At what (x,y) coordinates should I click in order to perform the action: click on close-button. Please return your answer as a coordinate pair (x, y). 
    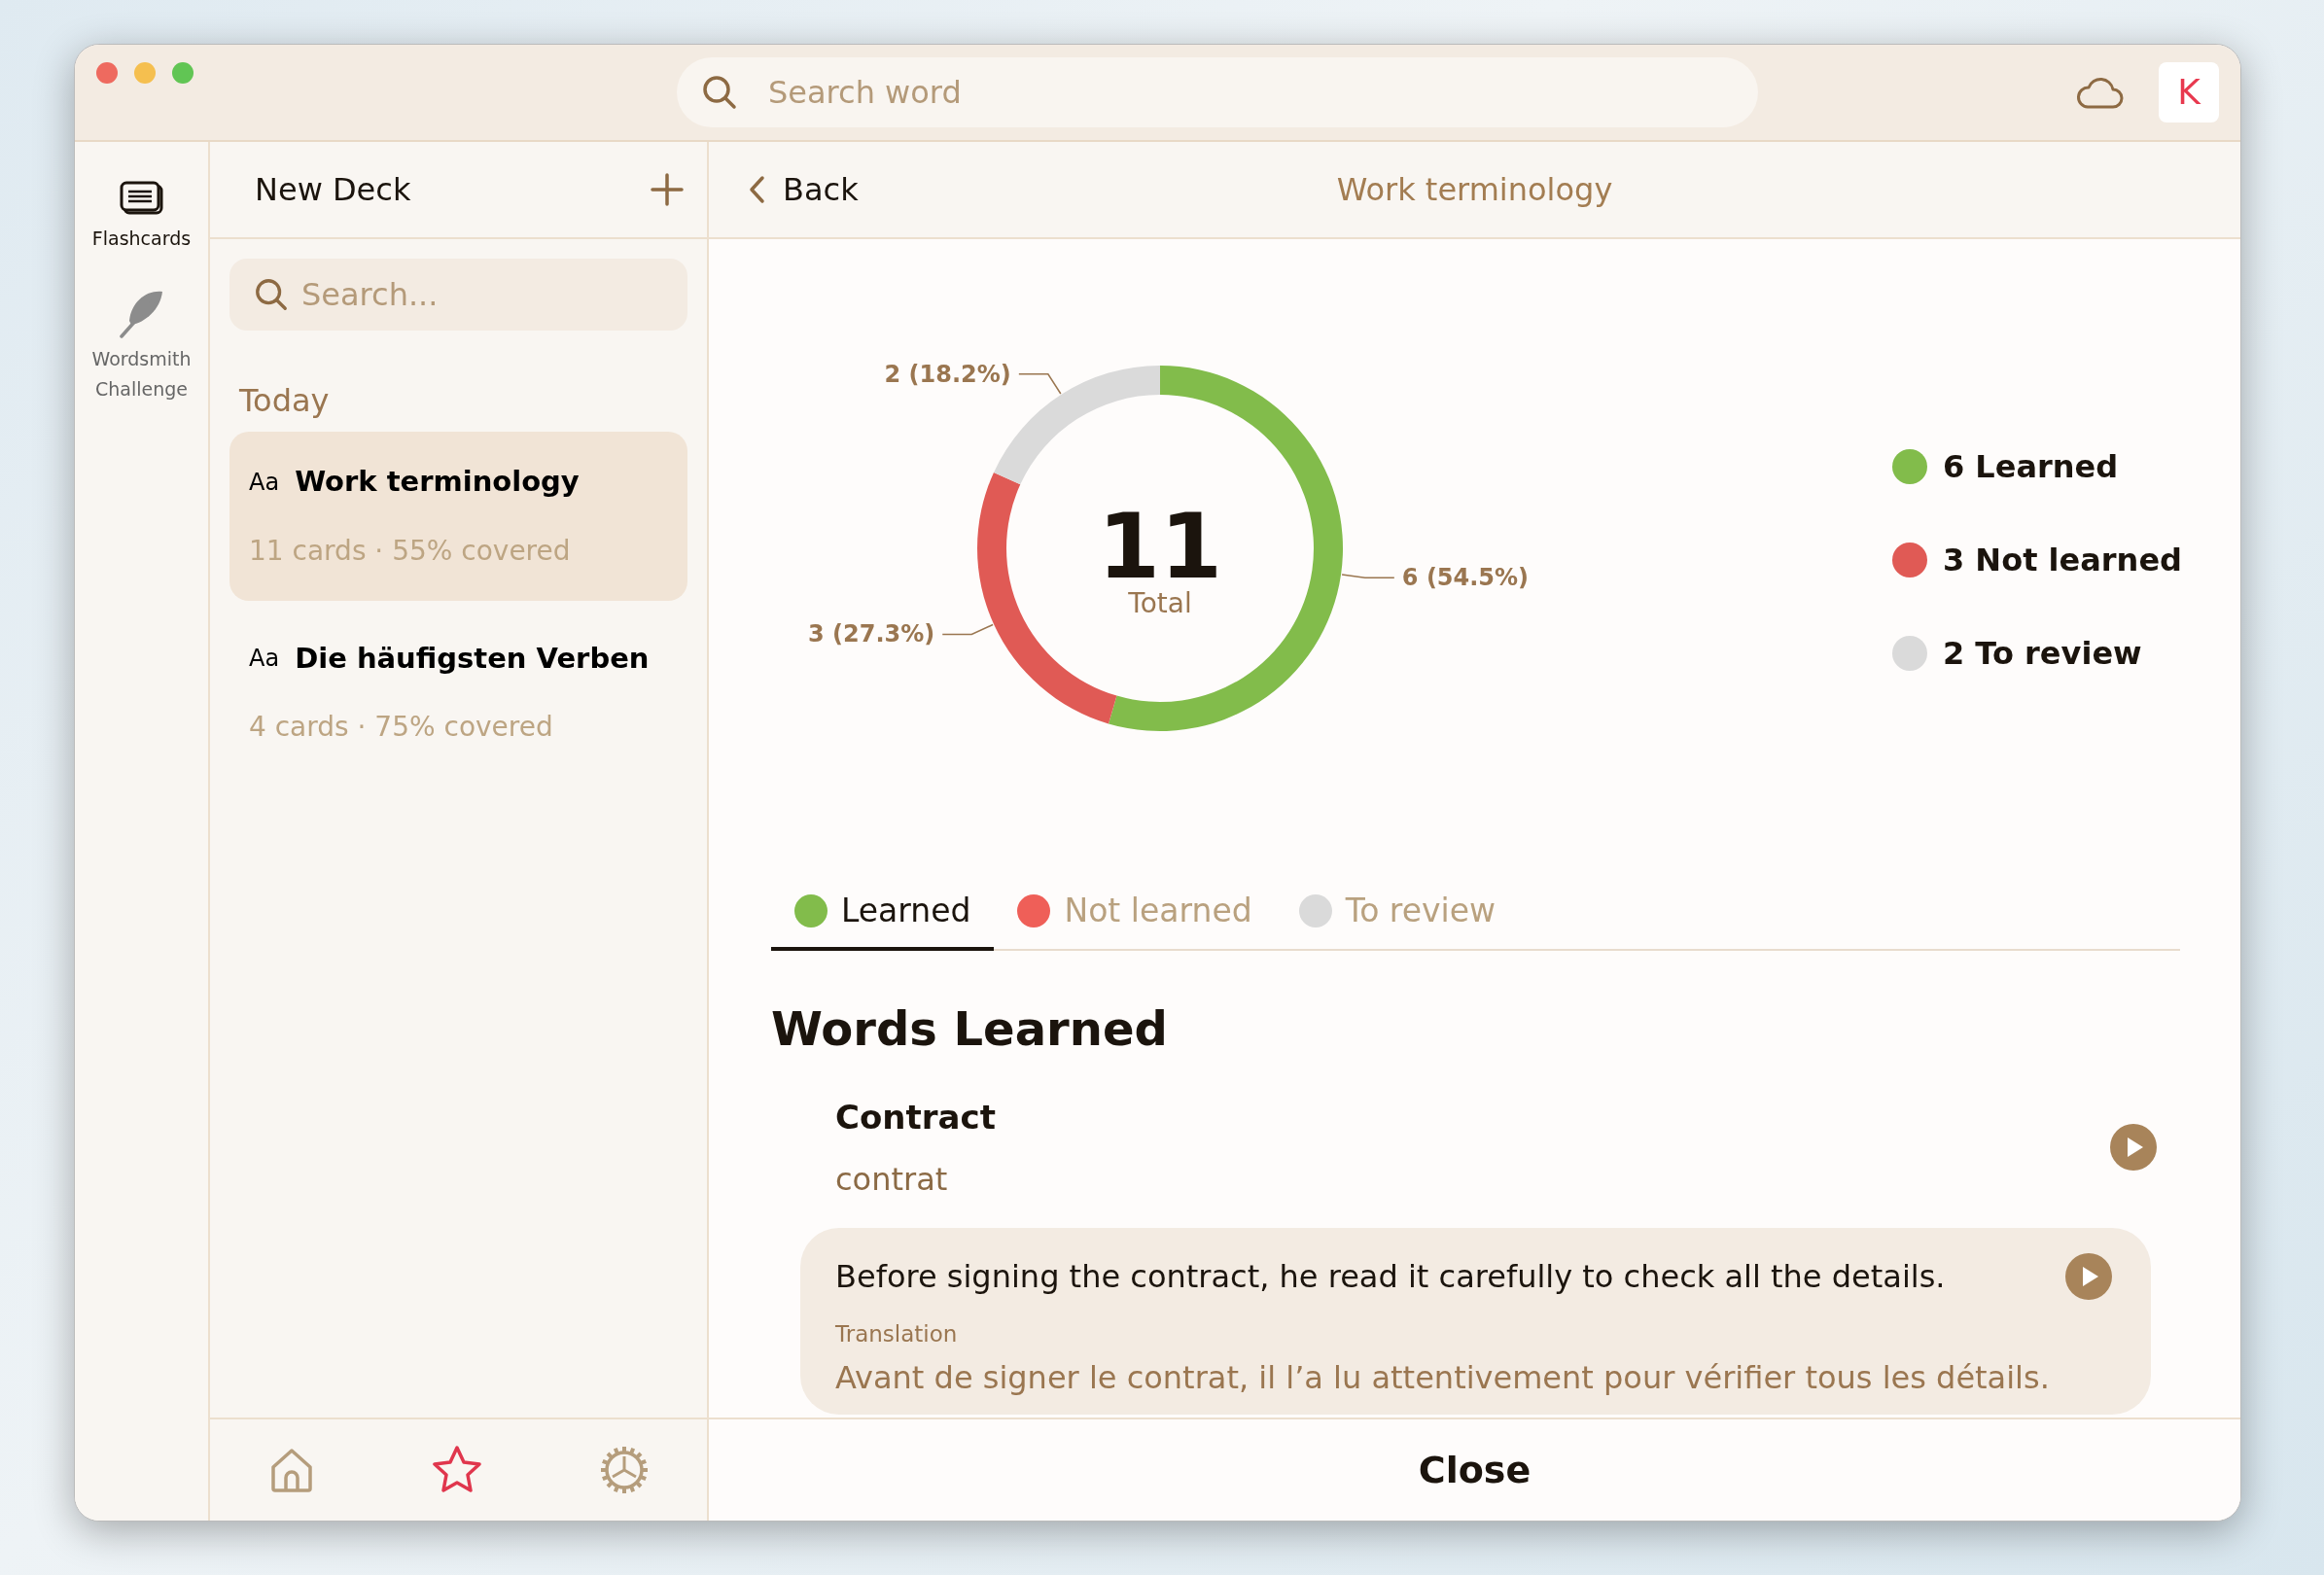
    Looking at the image, I should click on (107, 73).